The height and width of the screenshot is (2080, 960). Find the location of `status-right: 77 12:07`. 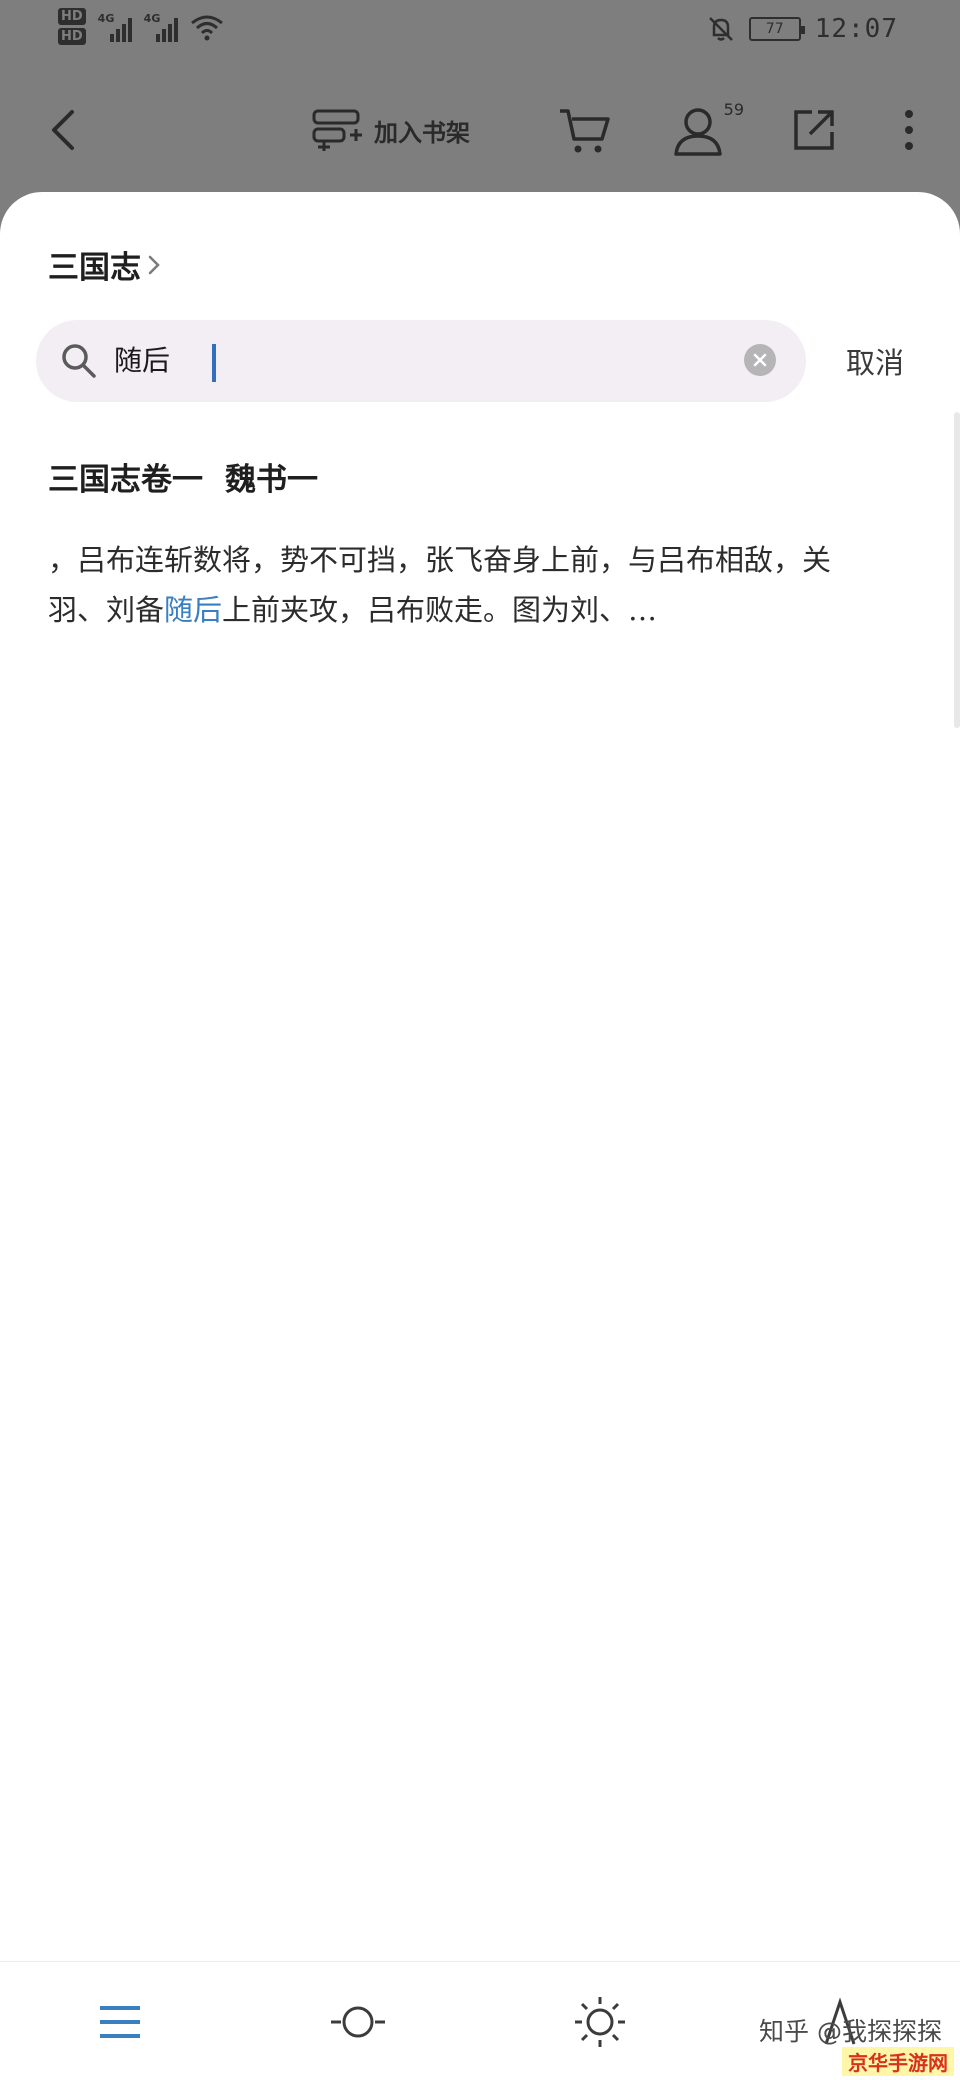

status-right: 77 12:07 is located at coordinates (802, 29).